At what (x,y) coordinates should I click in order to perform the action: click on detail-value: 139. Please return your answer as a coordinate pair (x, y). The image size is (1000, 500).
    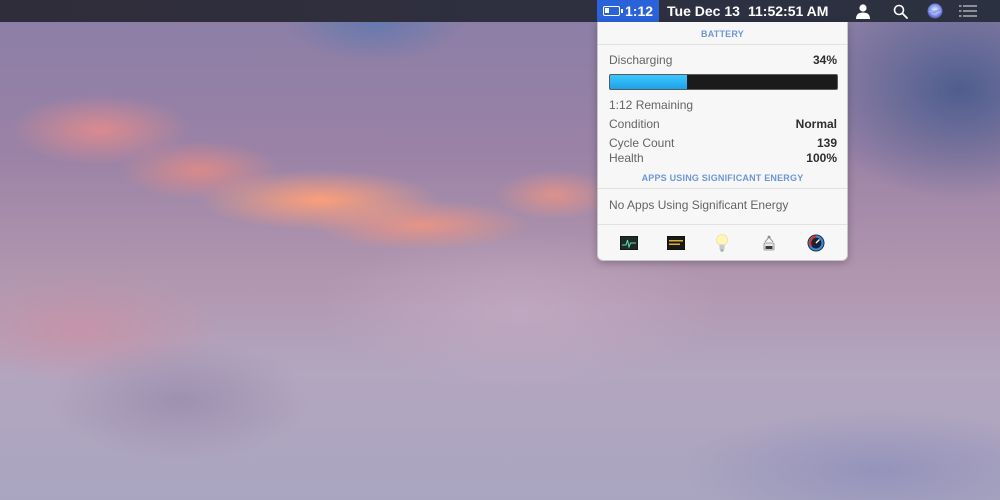
    Looking at the image, I should click on (826, 143).